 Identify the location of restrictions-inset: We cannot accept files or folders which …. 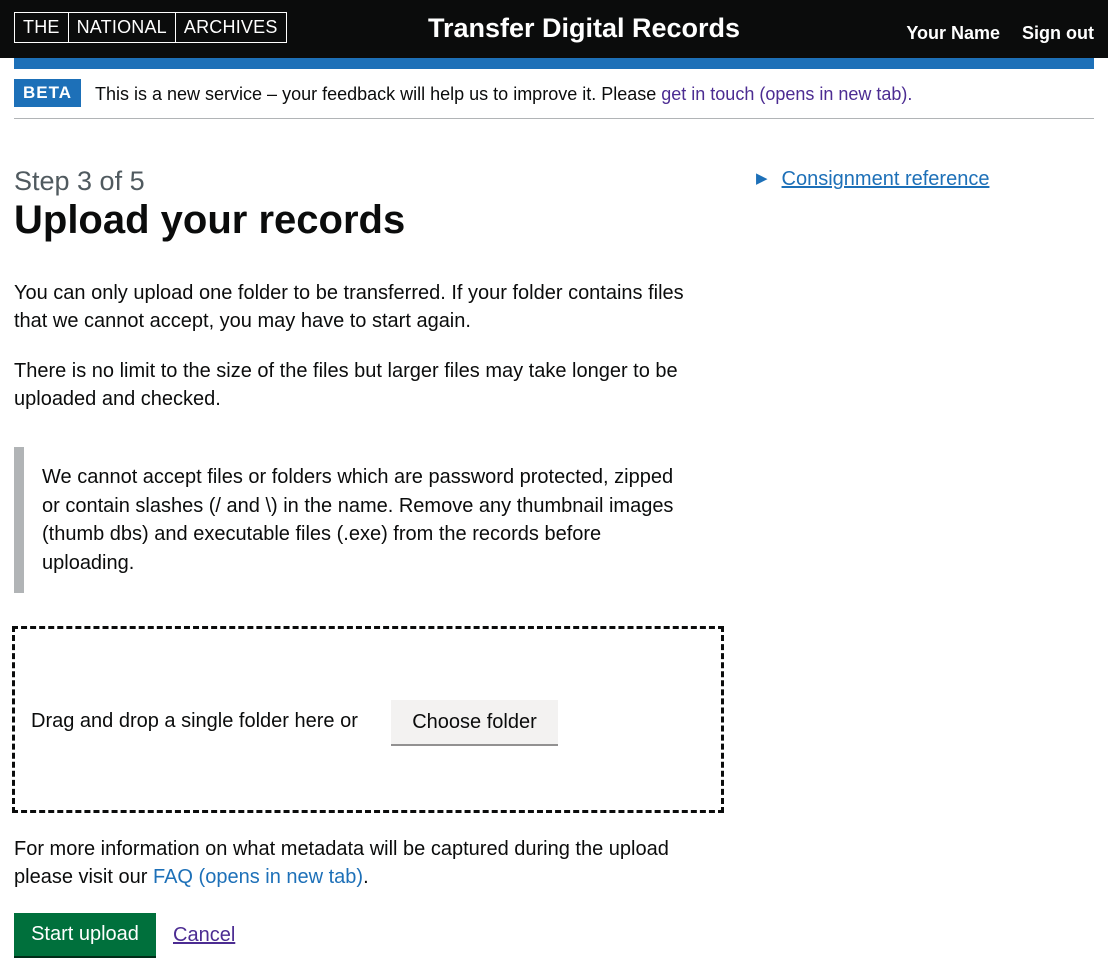
(364, 520).